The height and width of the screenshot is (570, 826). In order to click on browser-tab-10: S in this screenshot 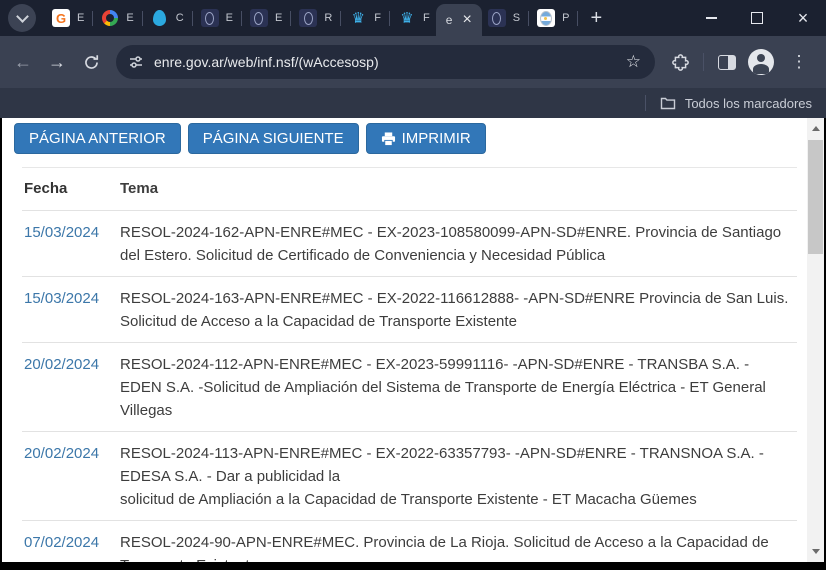, I will do `click(504, 18)`.